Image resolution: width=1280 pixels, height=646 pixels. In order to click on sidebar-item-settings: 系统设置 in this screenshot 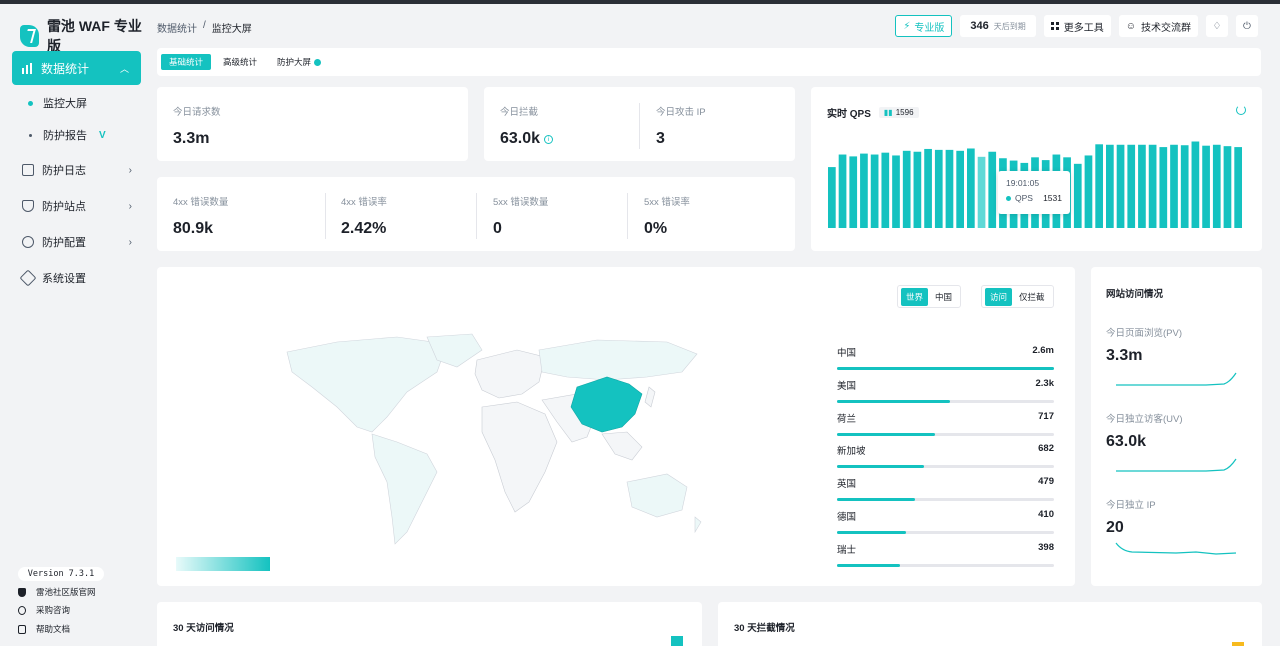, I will do `click(75, 278)`.